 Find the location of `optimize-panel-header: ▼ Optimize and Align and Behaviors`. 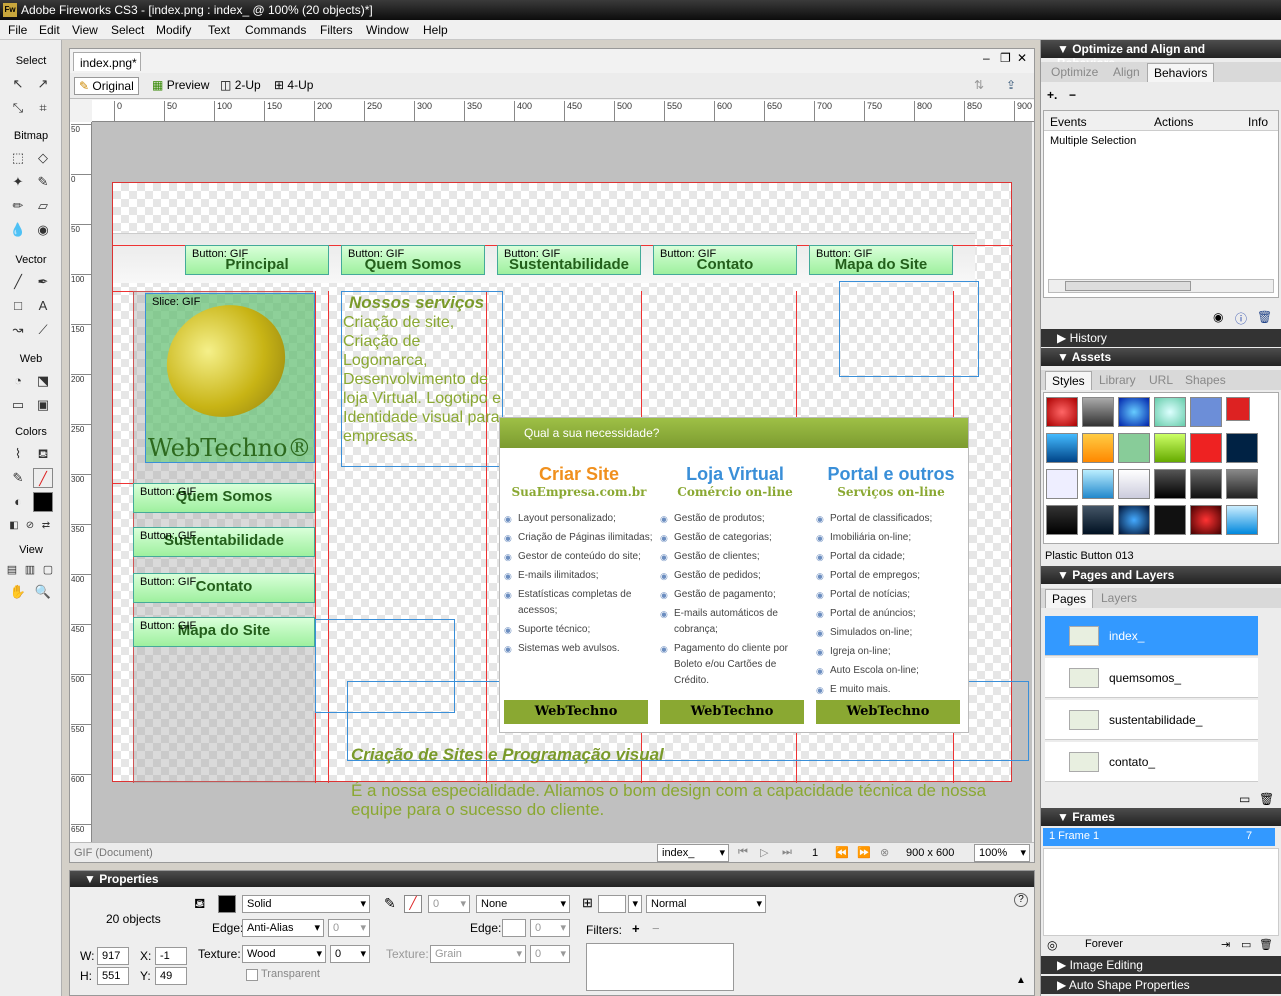

optimize-panel-header: ▼ Optimize and Align and Behaviors is located at coordinates (1161, 55).